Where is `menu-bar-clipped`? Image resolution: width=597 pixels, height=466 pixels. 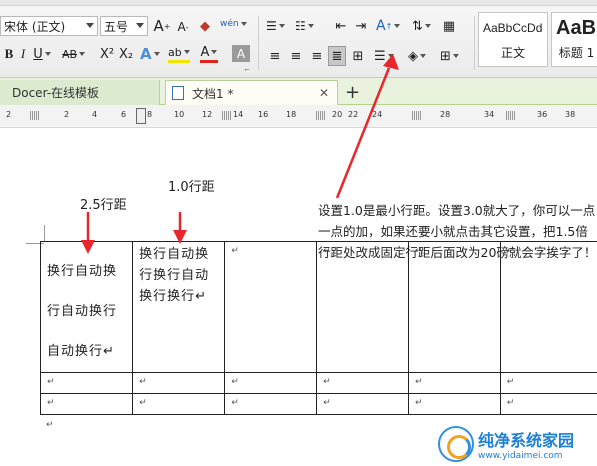
menu-bar-clipped is located at coordinates (298, 3).